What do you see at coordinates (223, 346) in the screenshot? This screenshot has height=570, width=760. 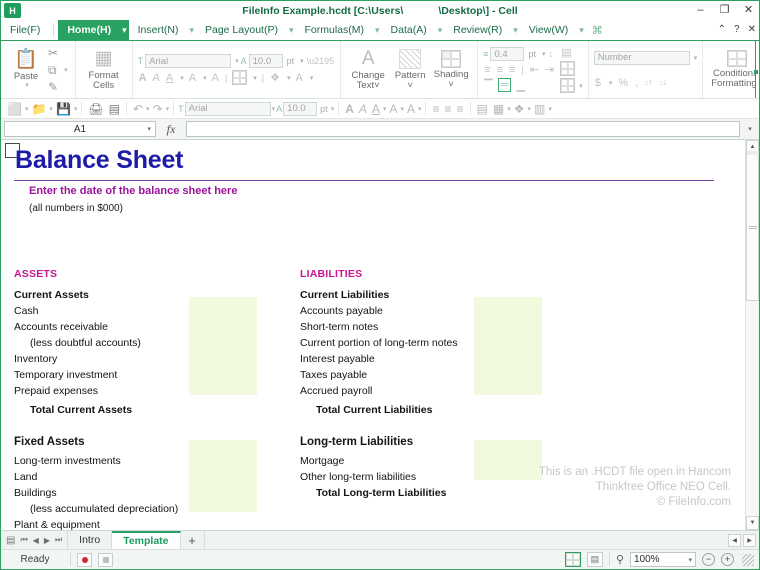 I see `assets-current-input-block` at bounding box center [223, 346].